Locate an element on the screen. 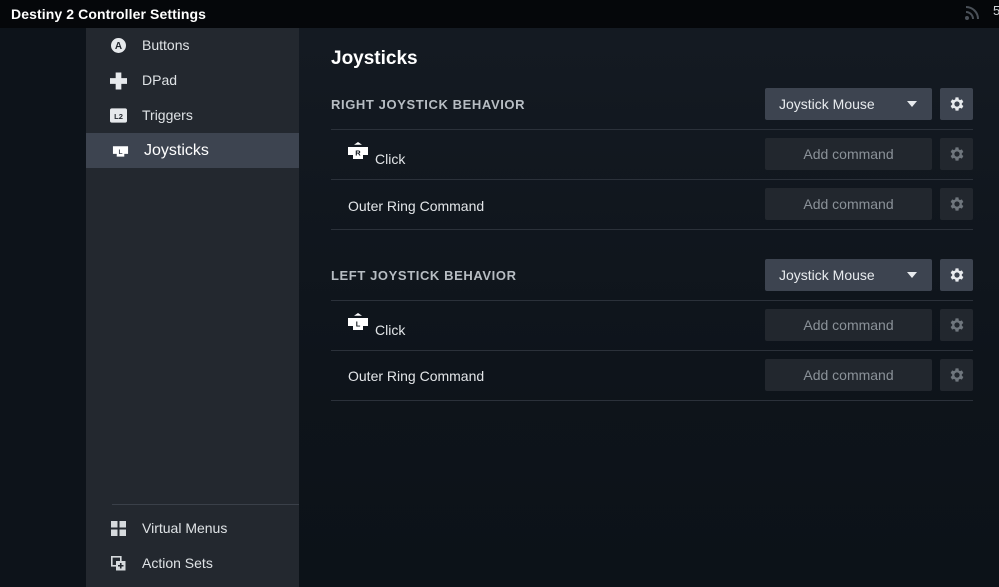  action-sets-icon is located at coordinates (118, 563).